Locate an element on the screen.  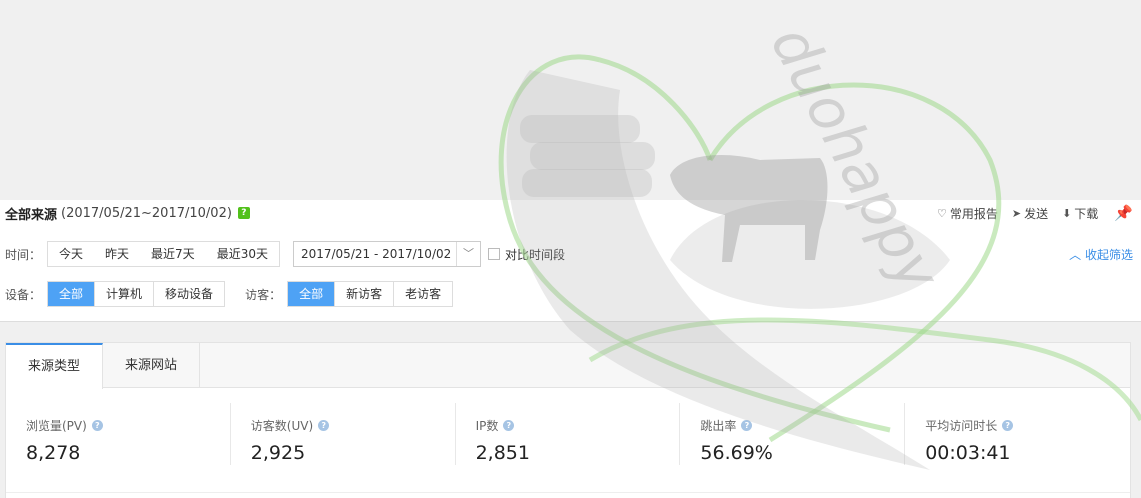
metric-value: 56.69% is located at coordinates (736, 453).